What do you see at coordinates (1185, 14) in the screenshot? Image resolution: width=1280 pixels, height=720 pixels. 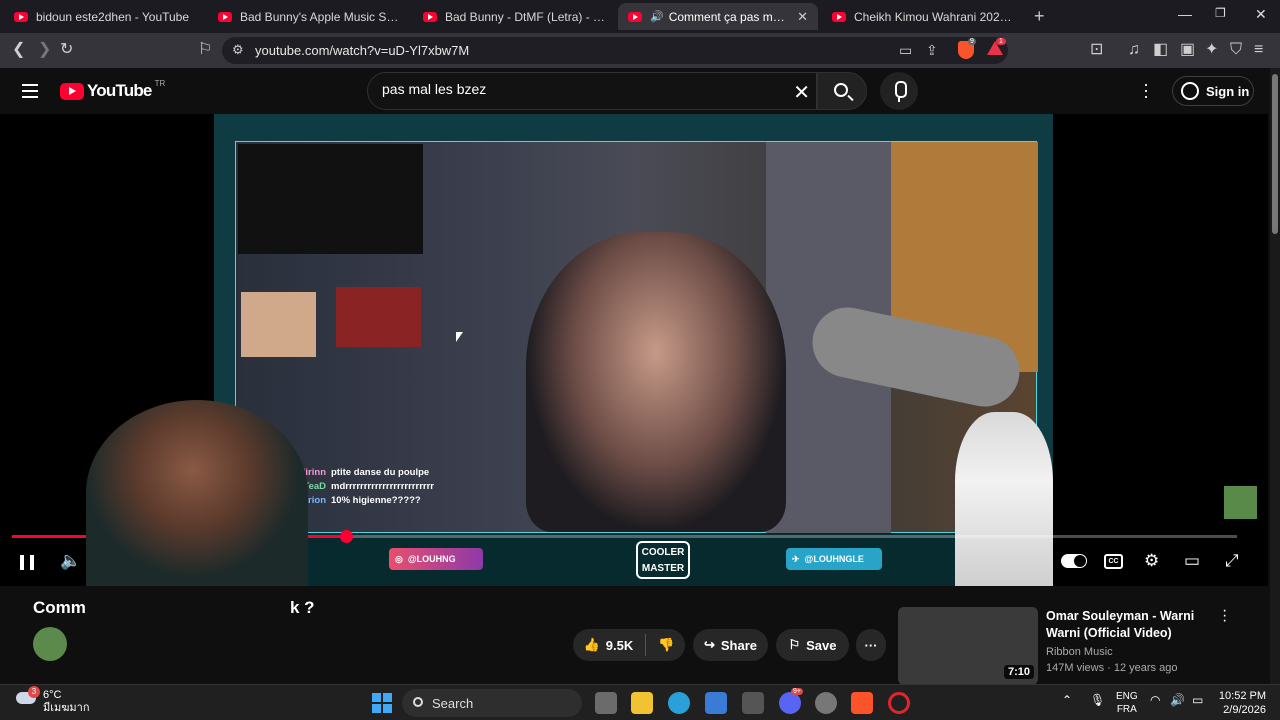 I see `minimize-icon: —` at bounding box center [1185, 14].